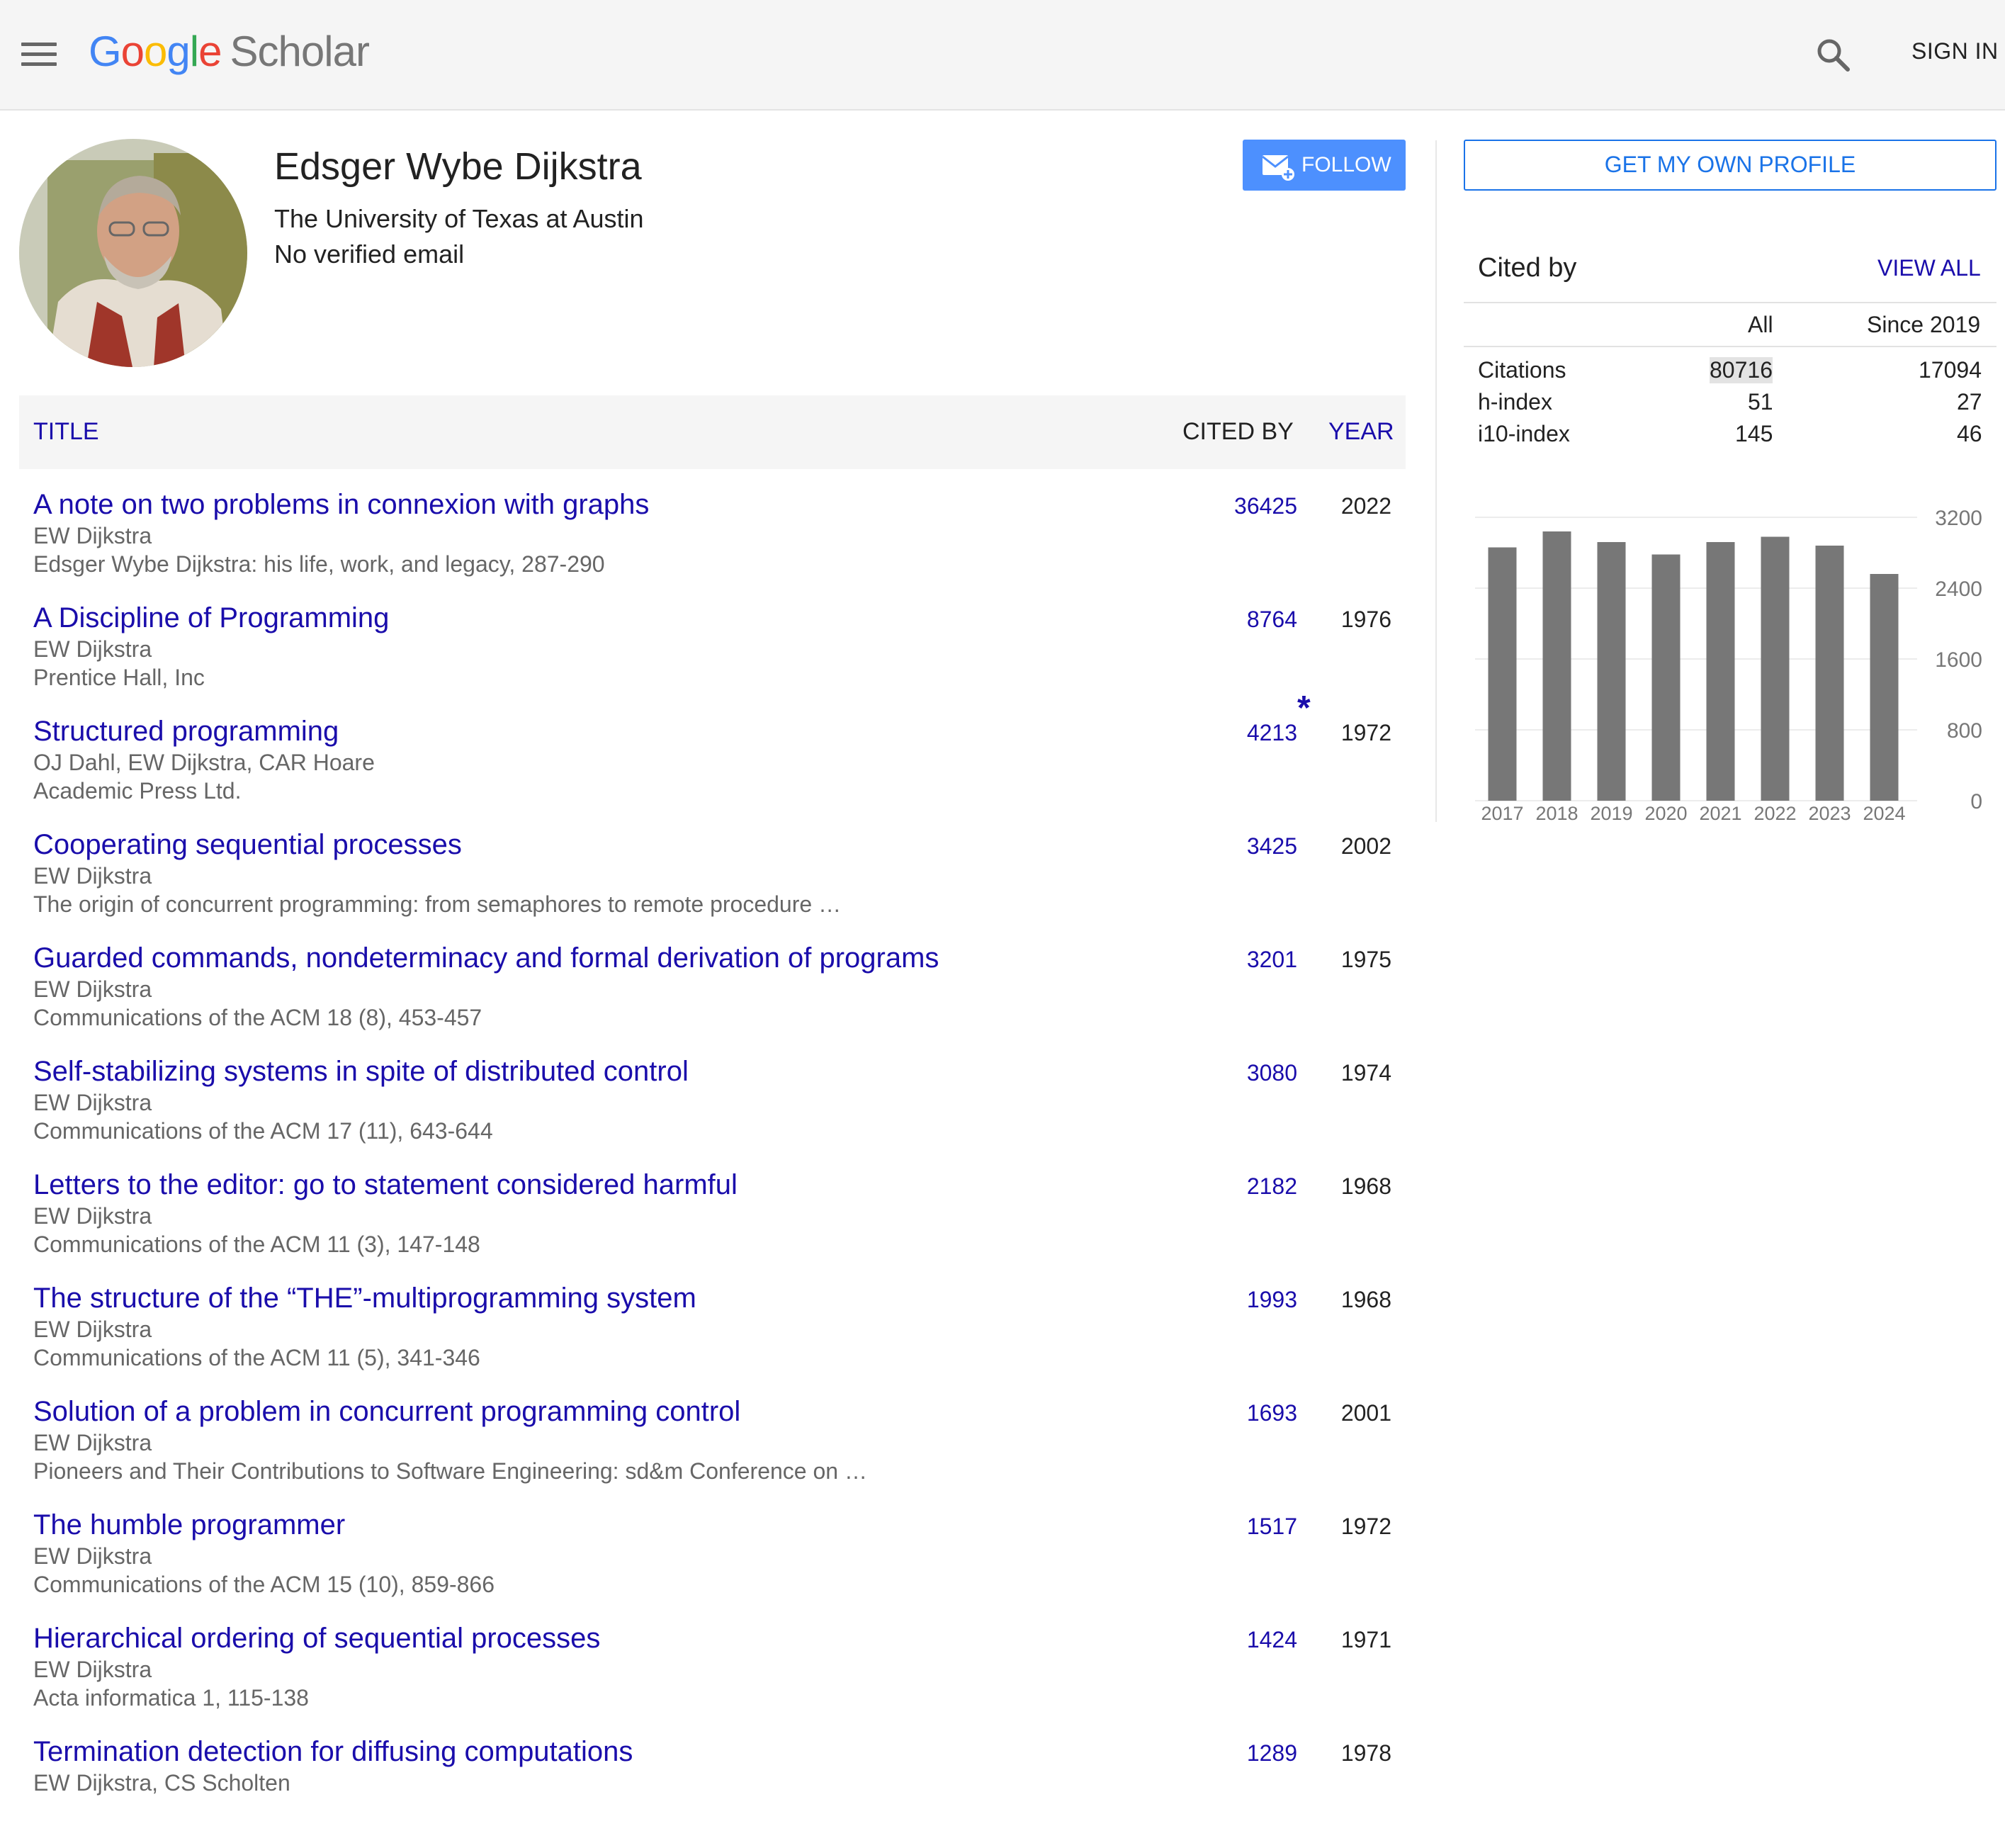  What do you see at coordinates (211, 618) in the screenshot?
I see `publication-title-link: A Discipline of Programming` at bounding box center [211, 618].